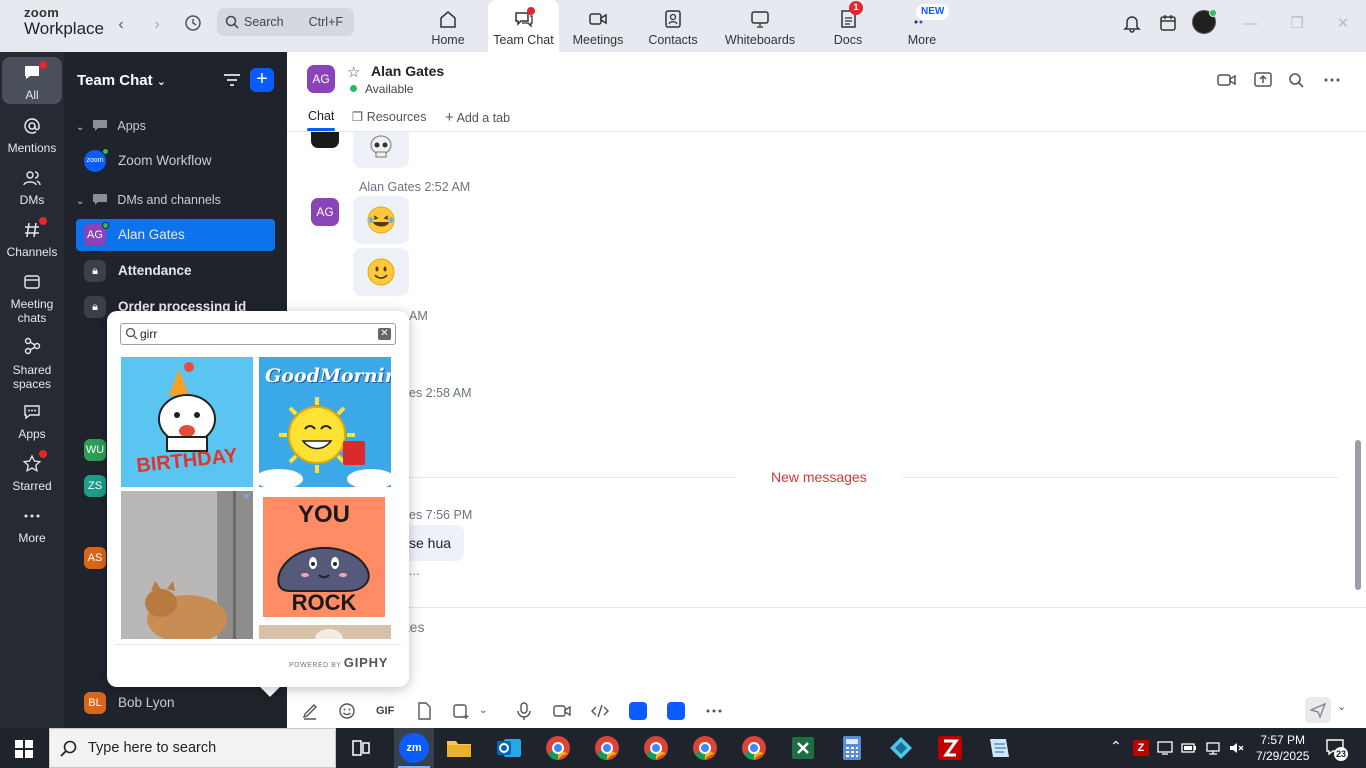  Describe the element at coordinates (562, 711) in the screenshot. I see `video-message-icon` at that location.